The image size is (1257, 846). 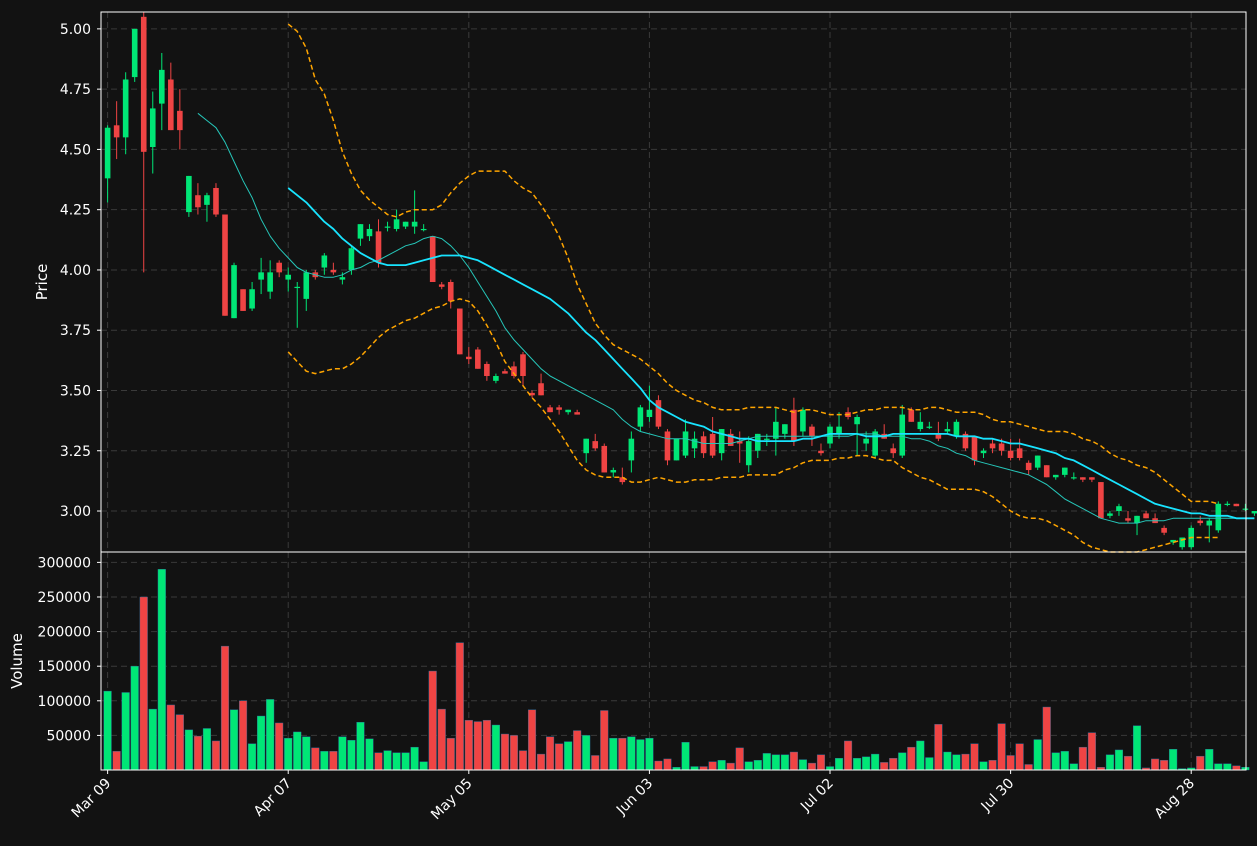 I want to click on volume-ytick-label: 250000, so click(x=64, y=598).